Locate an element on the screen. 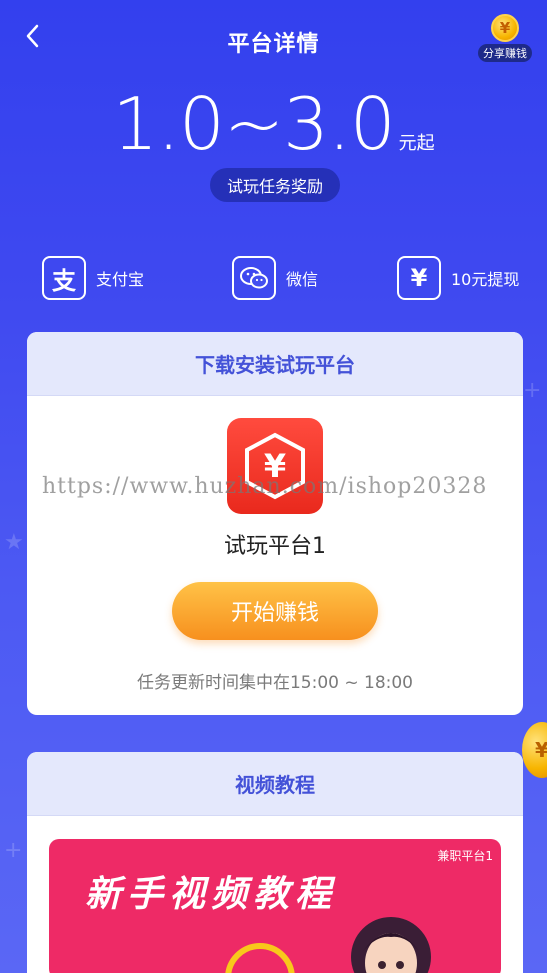  feature-wechat: 微信 is located at coordinates (275, 278).